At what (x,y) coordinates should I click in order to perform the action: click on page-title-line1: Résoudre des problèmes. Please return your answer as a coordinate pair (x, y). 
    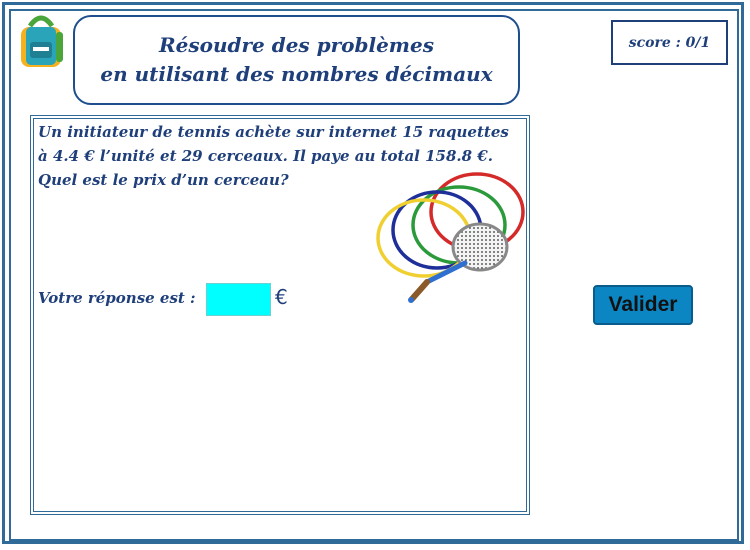
    Looking at the image, I should click on (296, 45).